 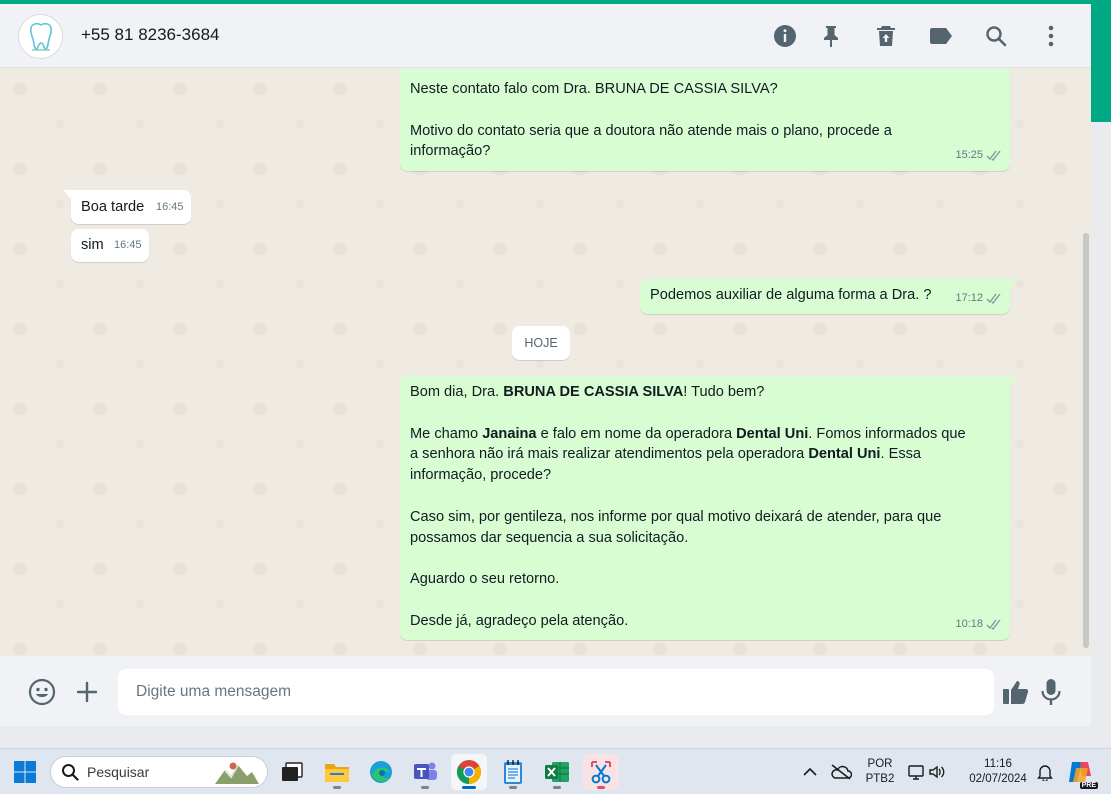 I want to click on notepad-icon, so click(x=513, y=772).